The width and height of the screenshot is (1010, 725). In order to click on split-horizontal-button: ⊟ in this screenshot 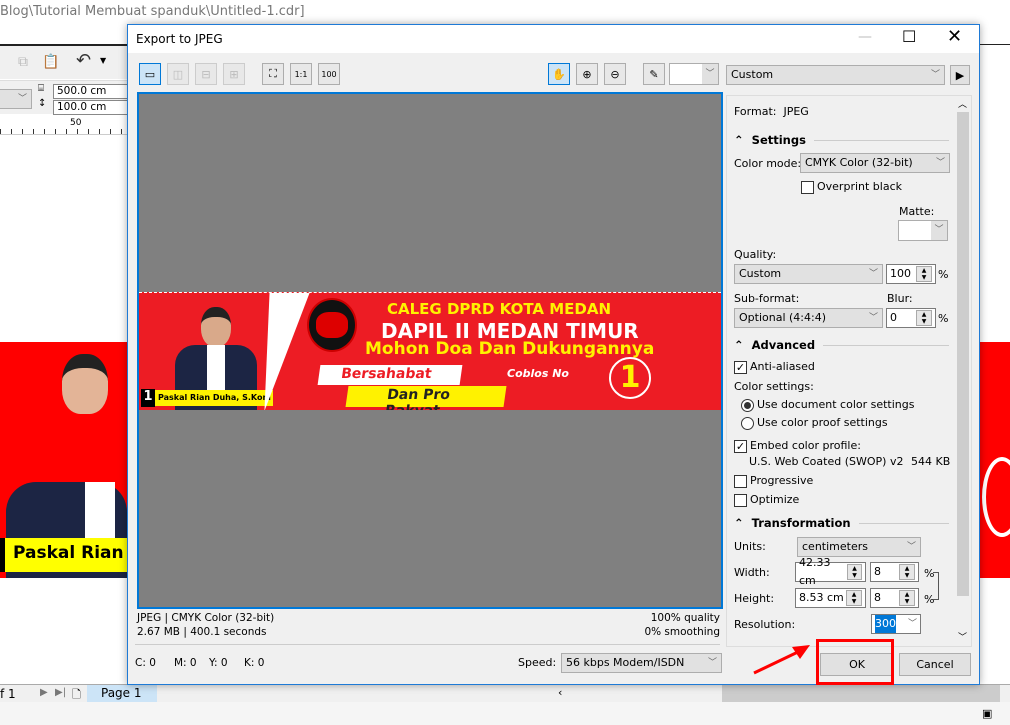, I will do `click(206, 74)`.